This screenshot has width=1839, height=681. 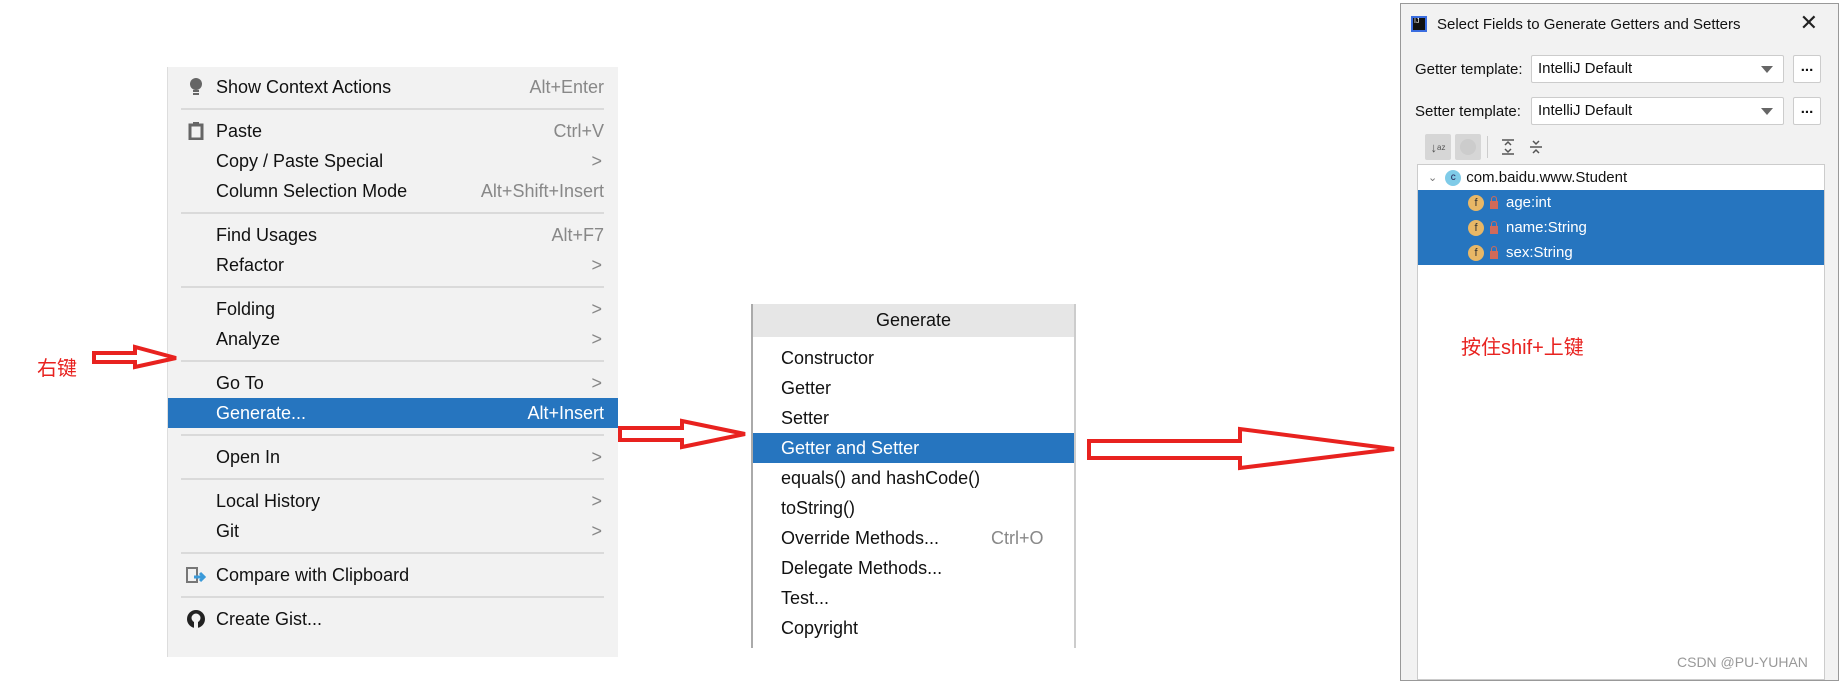 What do you see at coordinates (743, 407) in the screenshot?
I see `annotation-arrows` at bounding box center [743, 407].